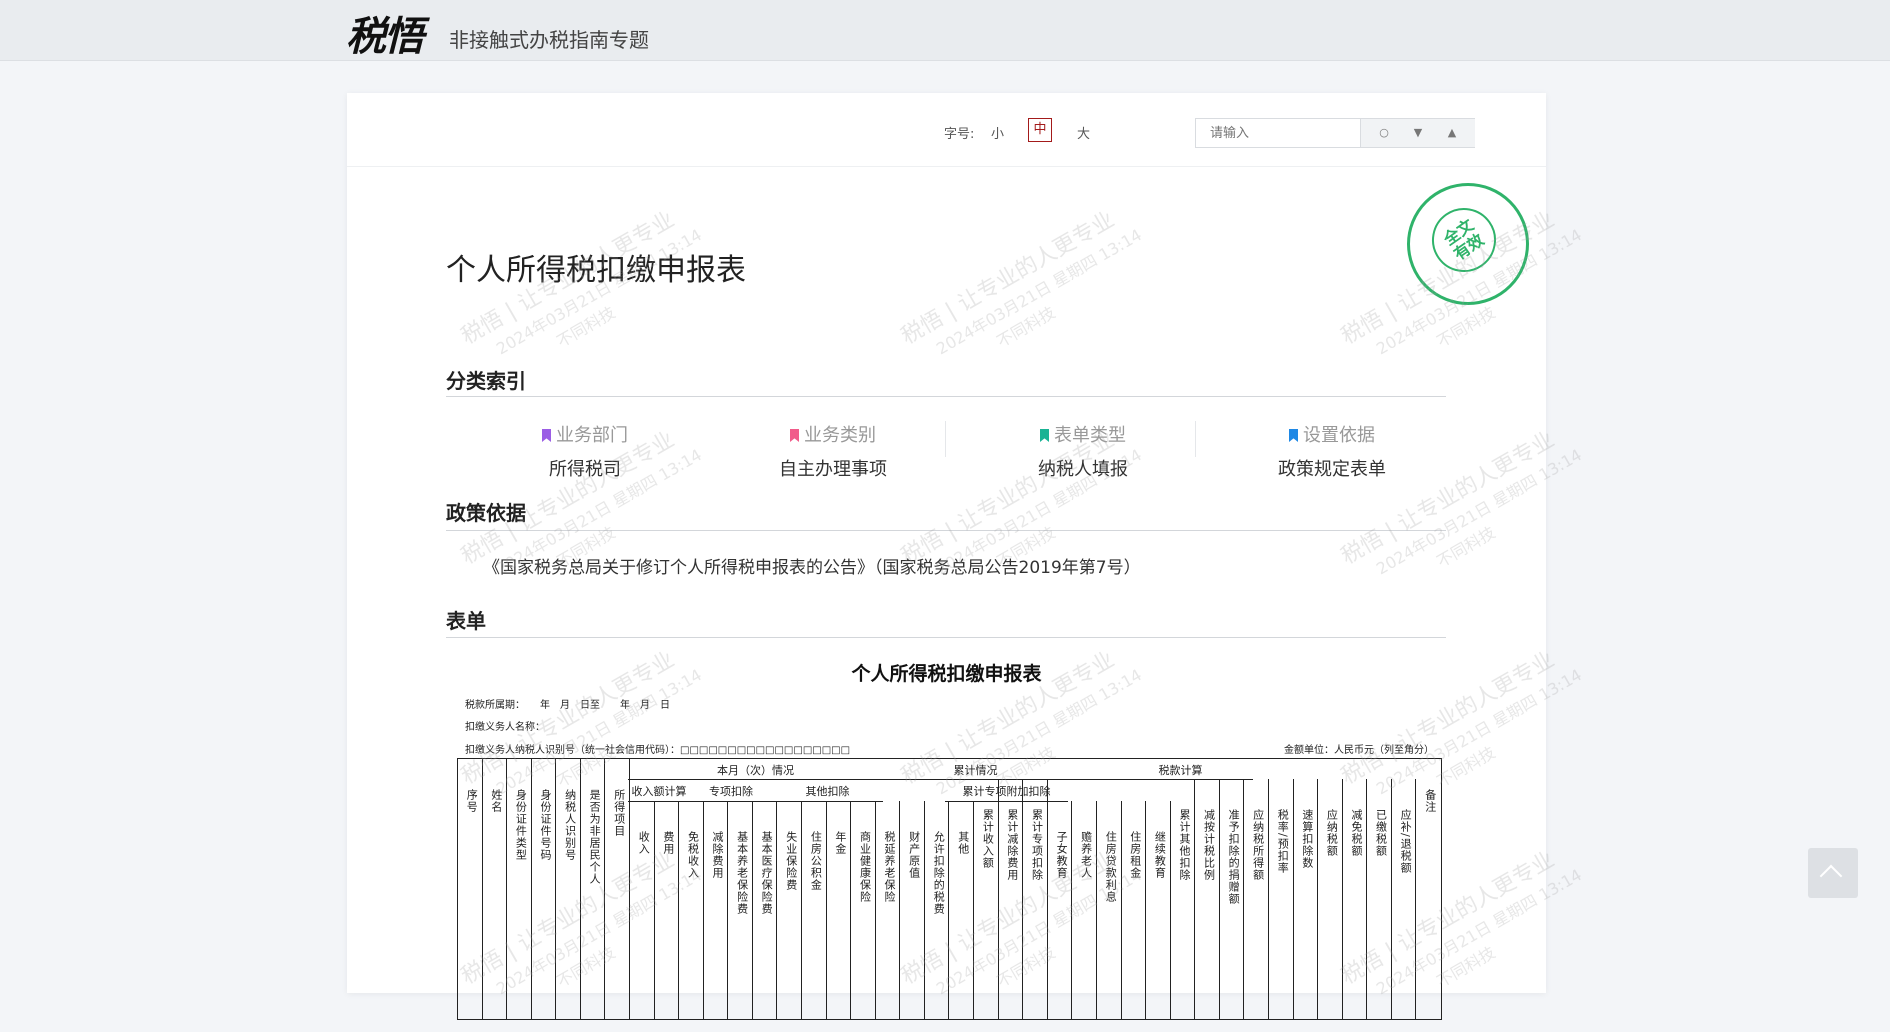 The height and width of the screenshot is (1032, 1890). Describe the element at coordinates (833, 452) in the screenshot. I see `category-type: 业务类别 自主办理事项` at that location.